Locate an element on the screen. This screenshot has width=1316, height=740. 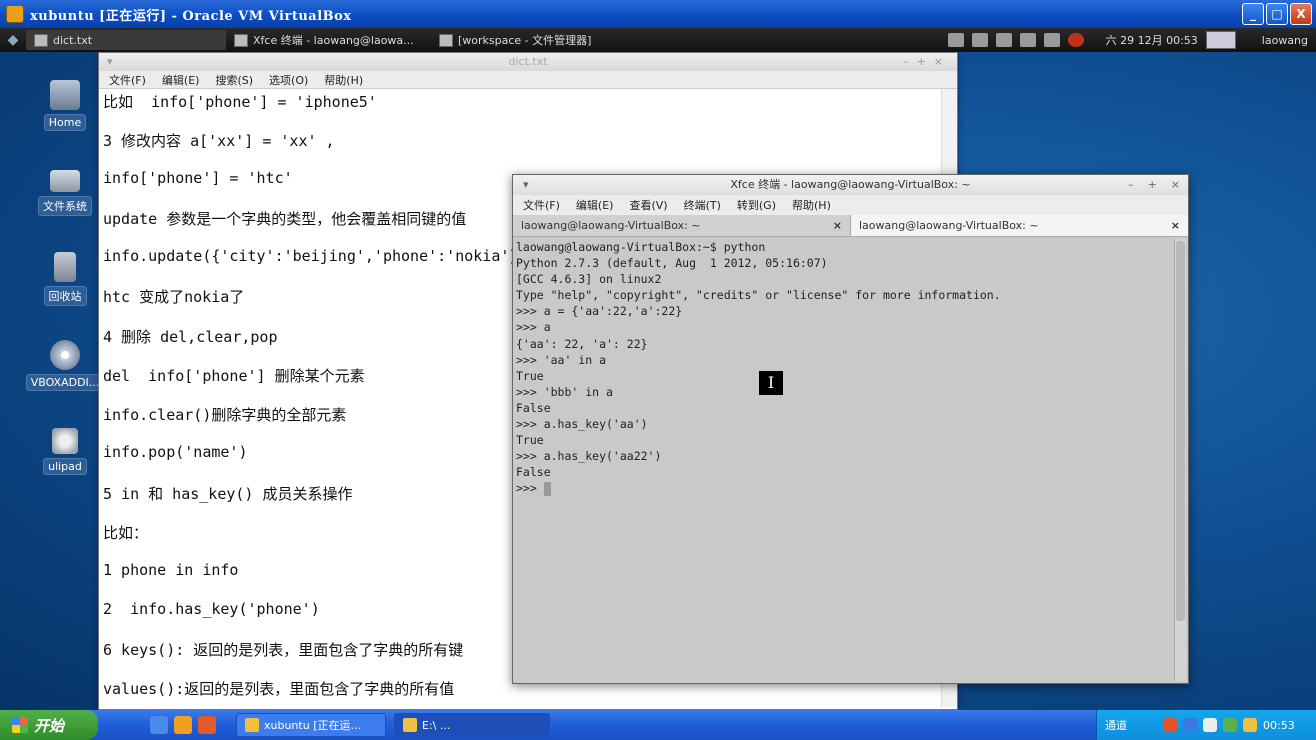
windows-logo-icon is located at coordinates (20, 725).